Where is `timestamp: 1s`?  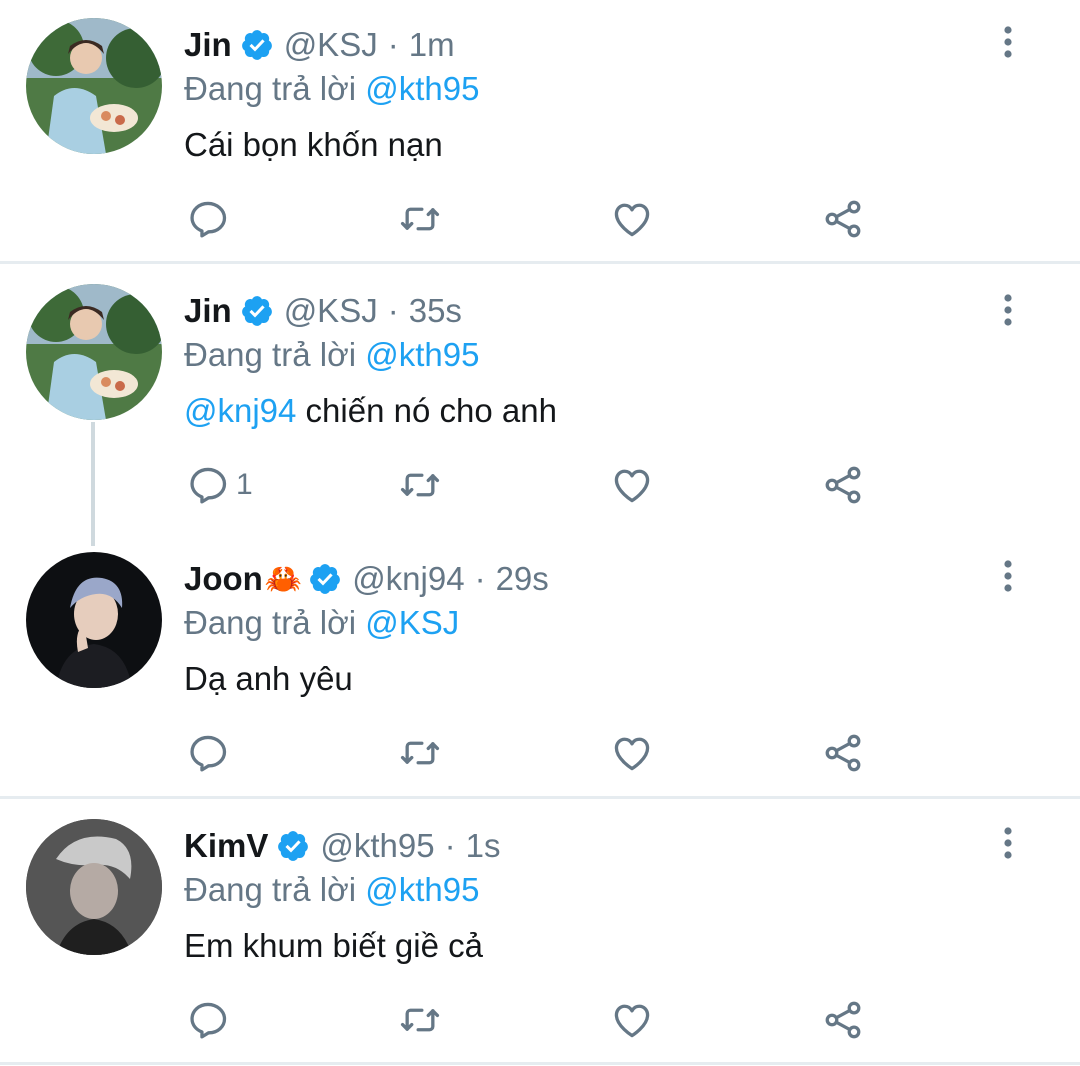
timestamp: 1s is located at coordinates (483, 846).